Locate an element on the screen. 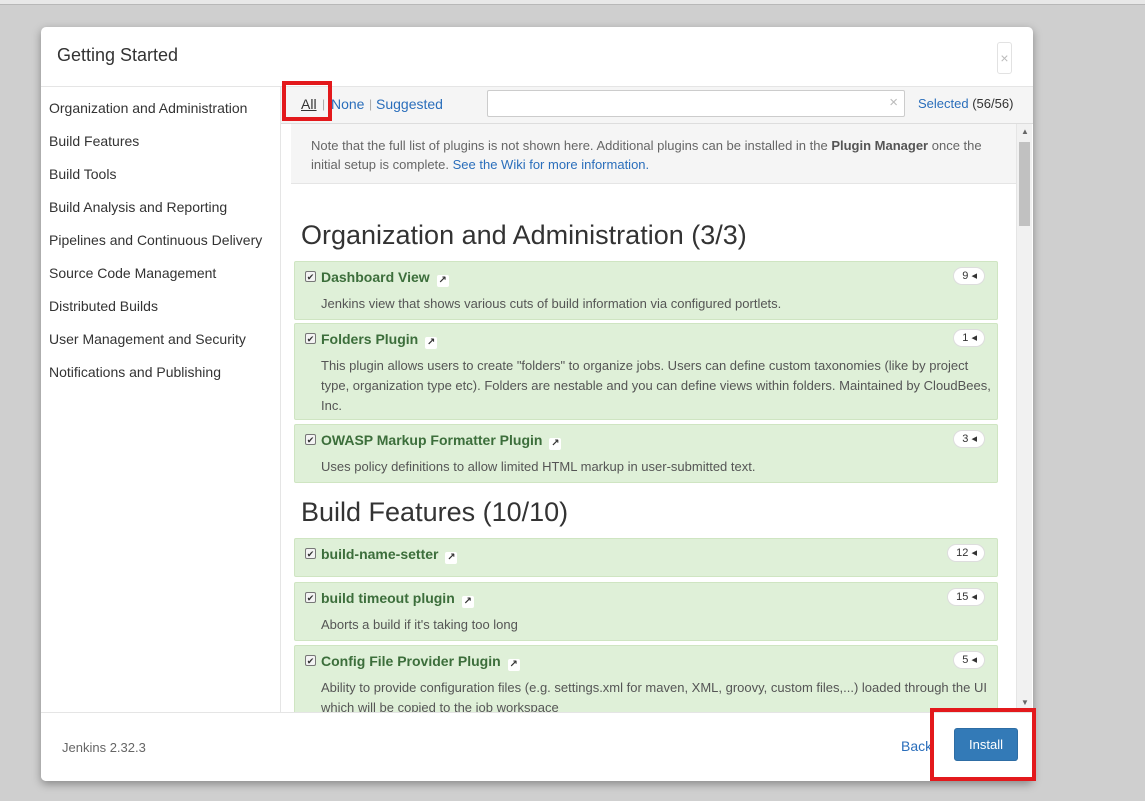  highlight-frame-install is located at coordinates (983, 744).